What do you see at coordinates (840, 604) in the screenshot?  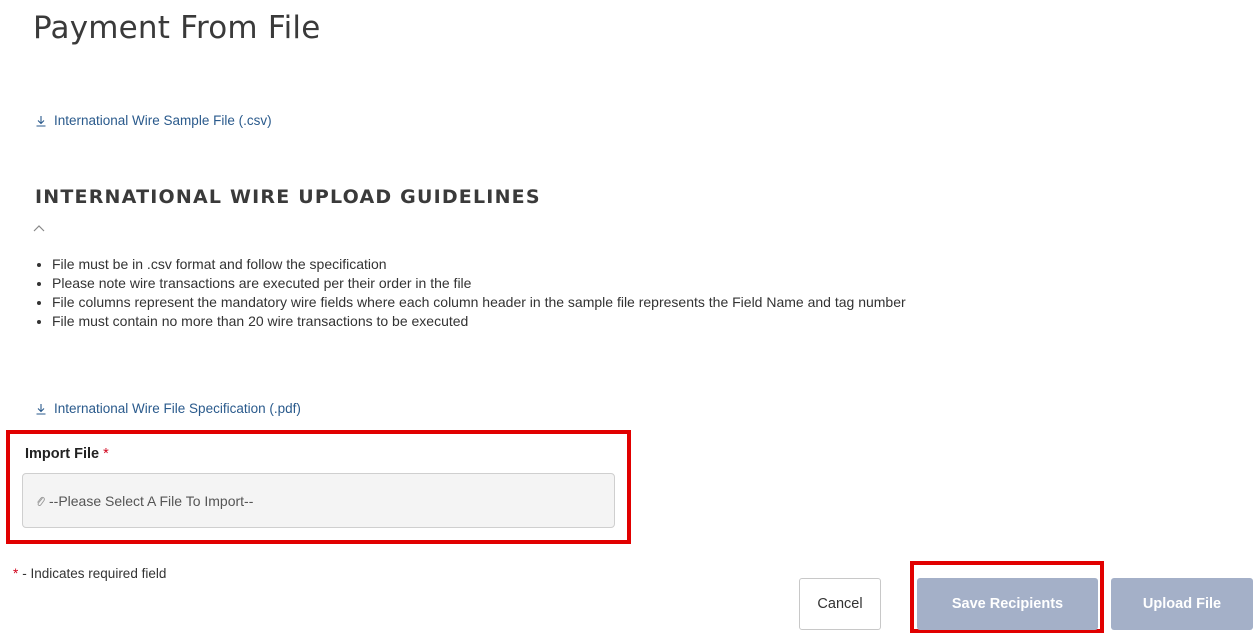 I see `cancel-button: Cancel` at bounding box center [840, 604].